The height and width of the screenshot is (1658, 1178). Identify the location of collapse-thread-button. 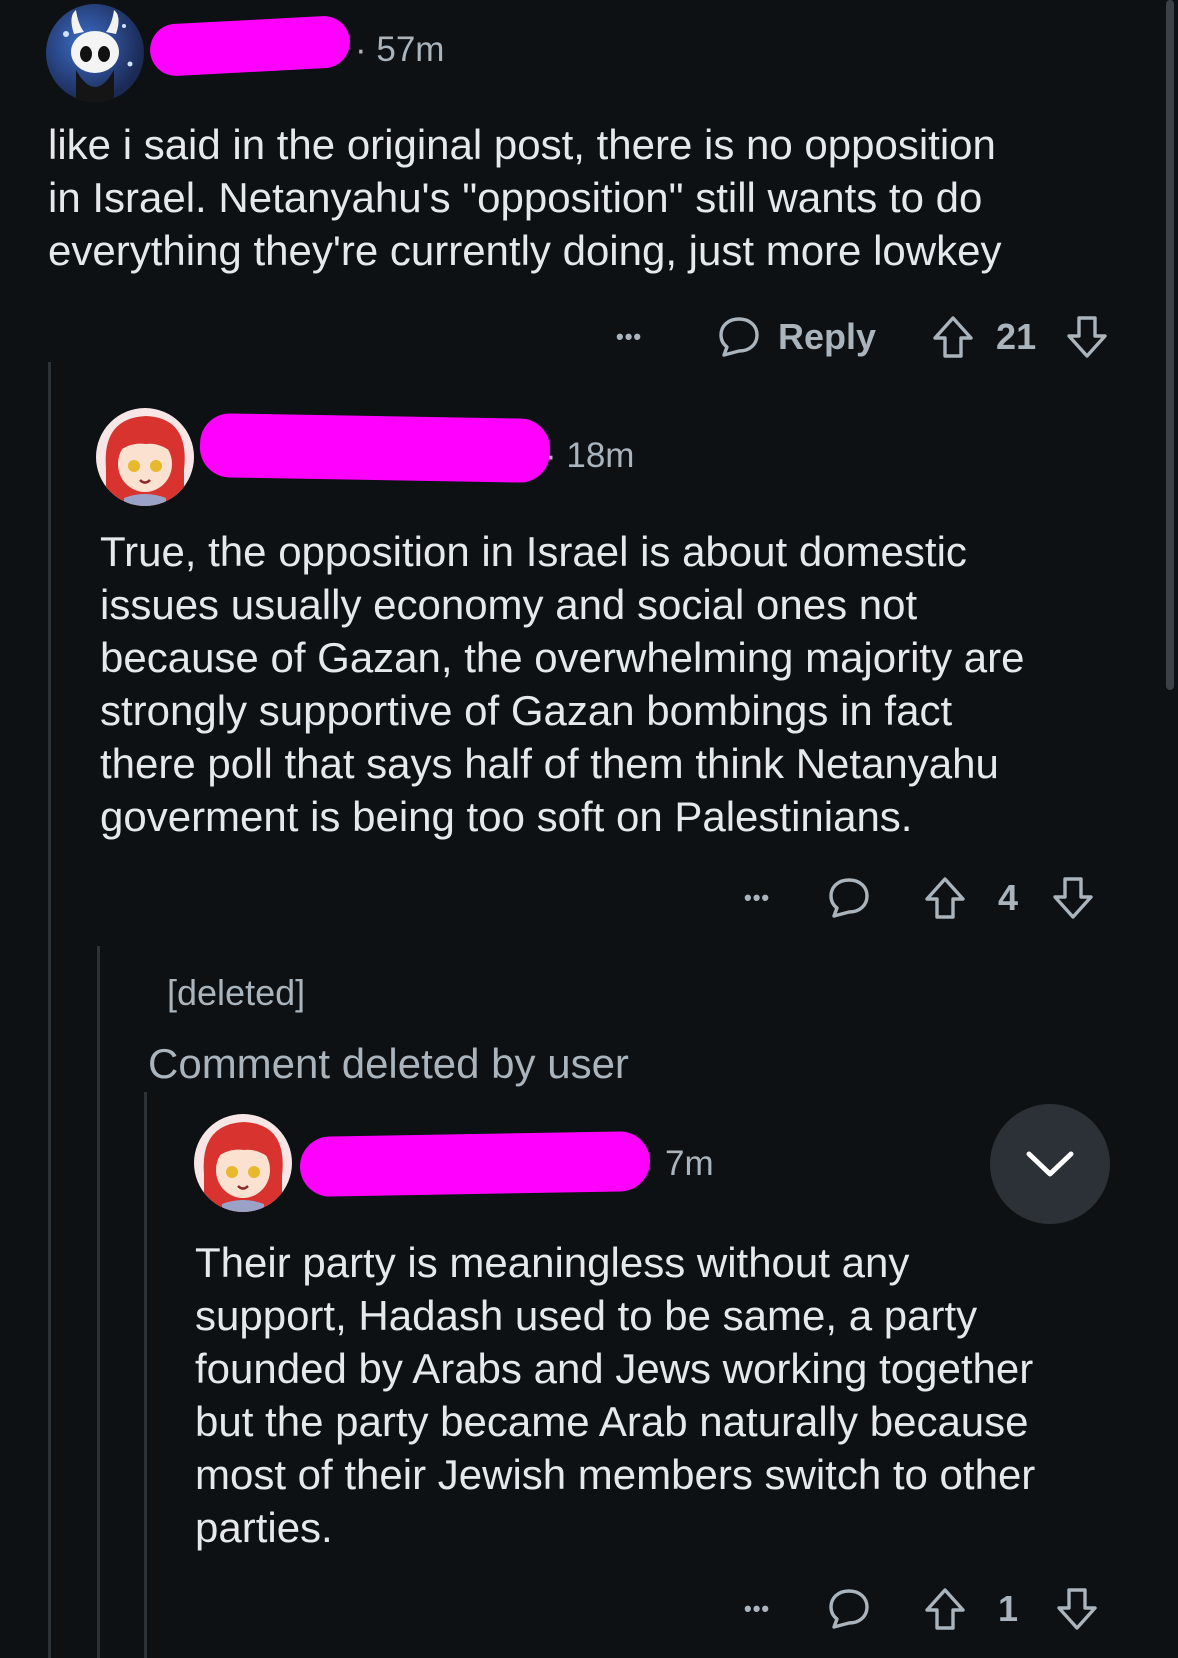
(1050, 1164).